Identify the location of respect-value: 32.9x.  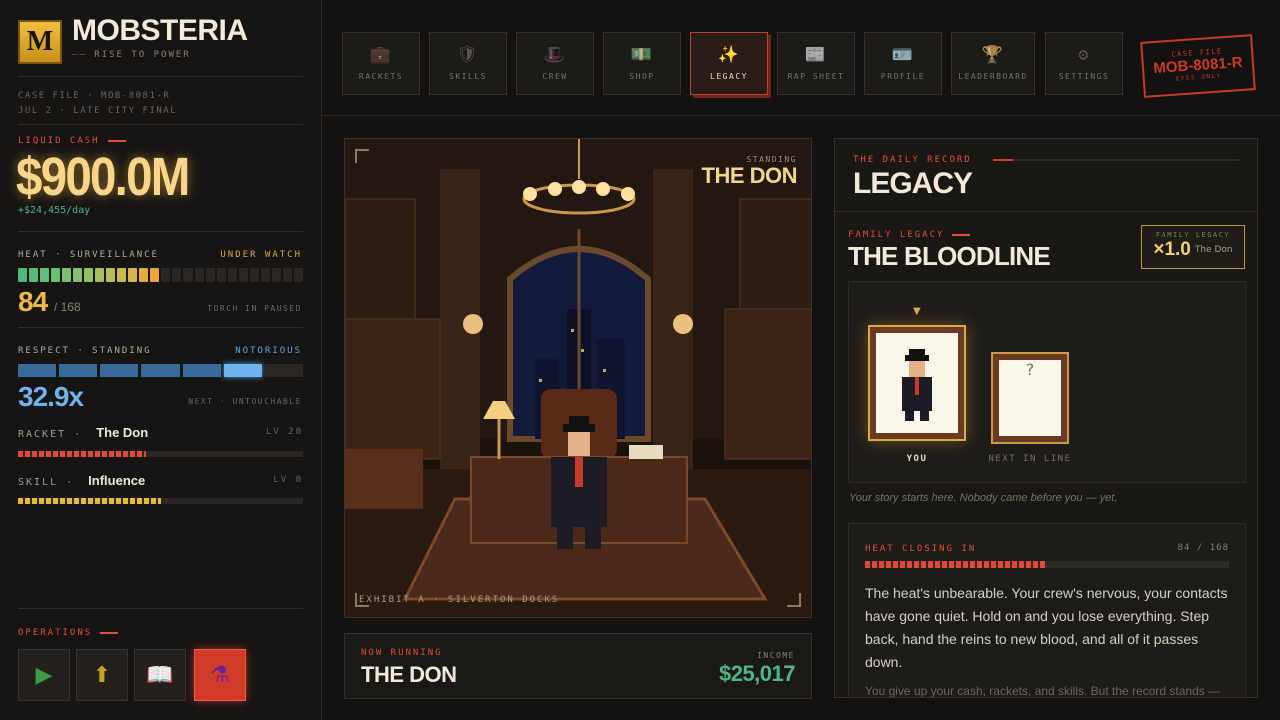
(51, 396).